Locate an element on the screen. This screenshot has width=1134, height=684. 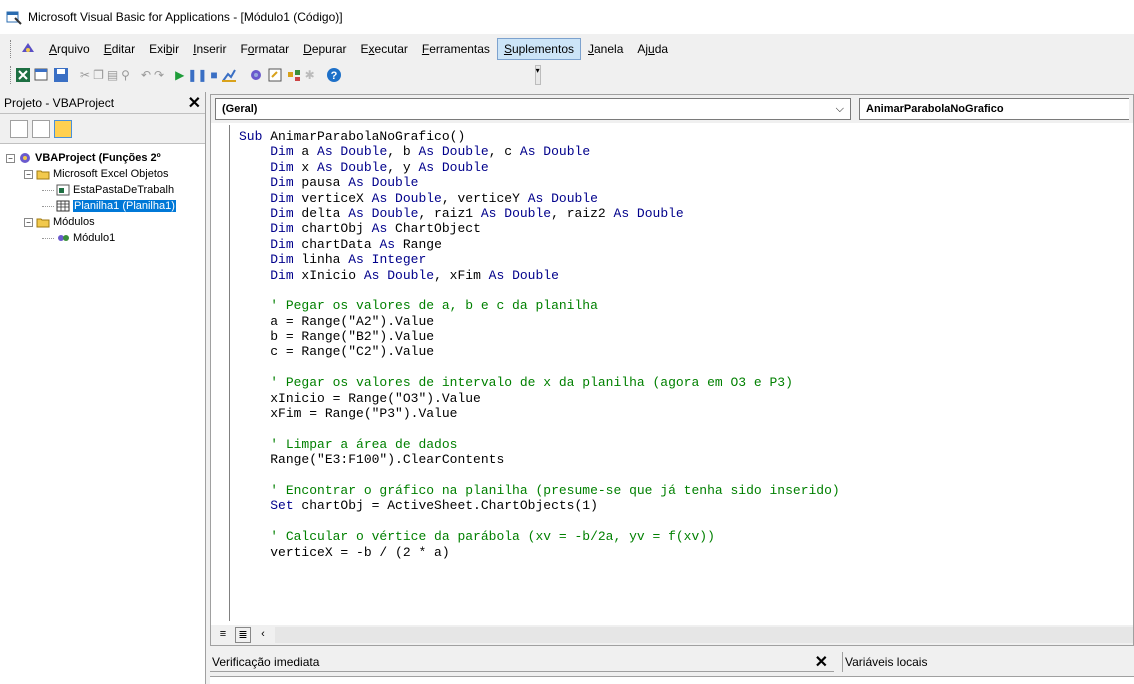
project-explorer-header: Projeto - VBAProject ✕ is located at coordinates (102, 103).